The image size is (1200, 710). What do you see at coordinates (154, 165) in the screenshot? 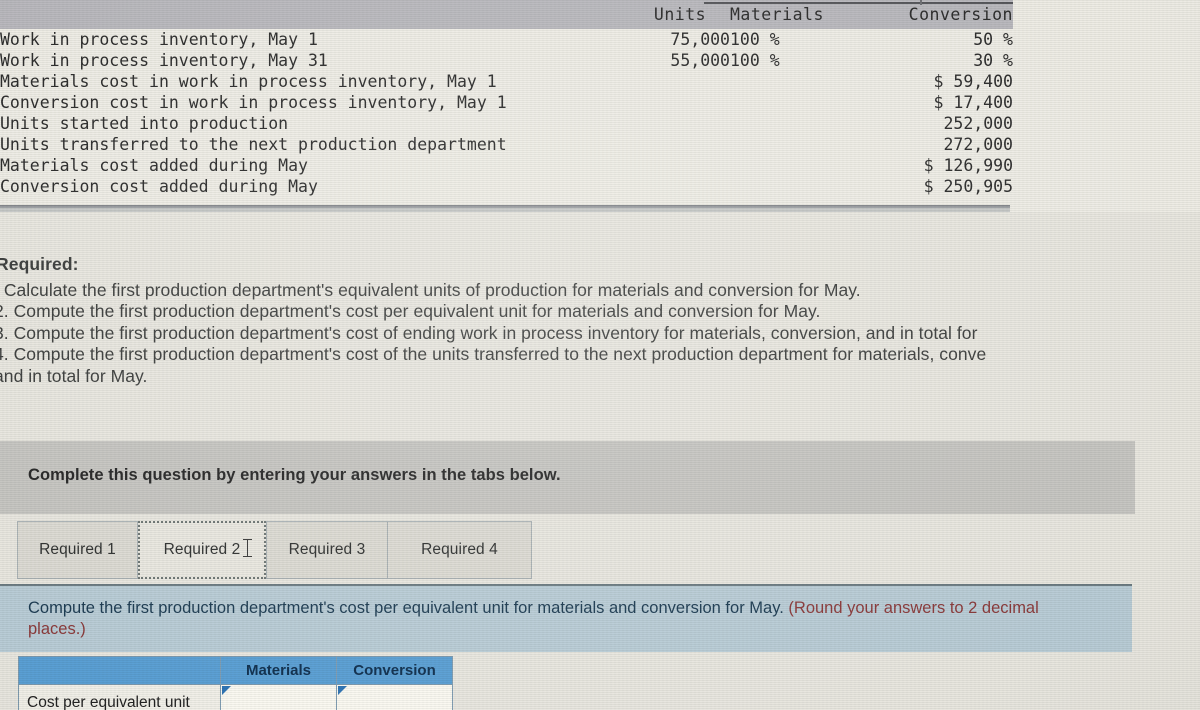
I see `row-label: Materials cost added during May` at bounding box center [154, 165].